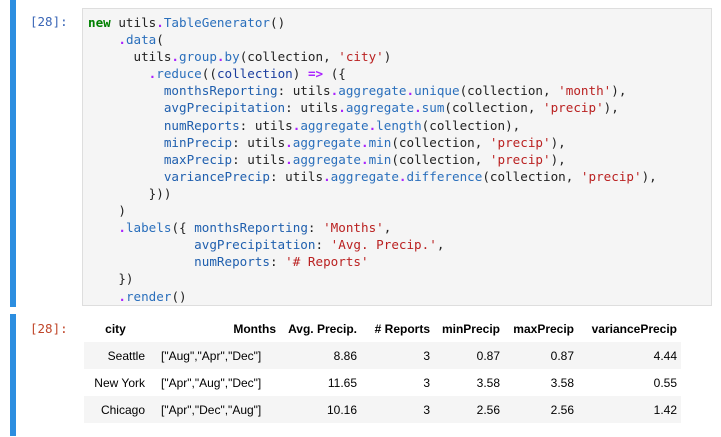 Image resolution: width=721 pixels, height=437 pixels. Describe the element at coordinates (629, 409) in the screenshot. I see `cell-variance-precip: 1.42` at that location.